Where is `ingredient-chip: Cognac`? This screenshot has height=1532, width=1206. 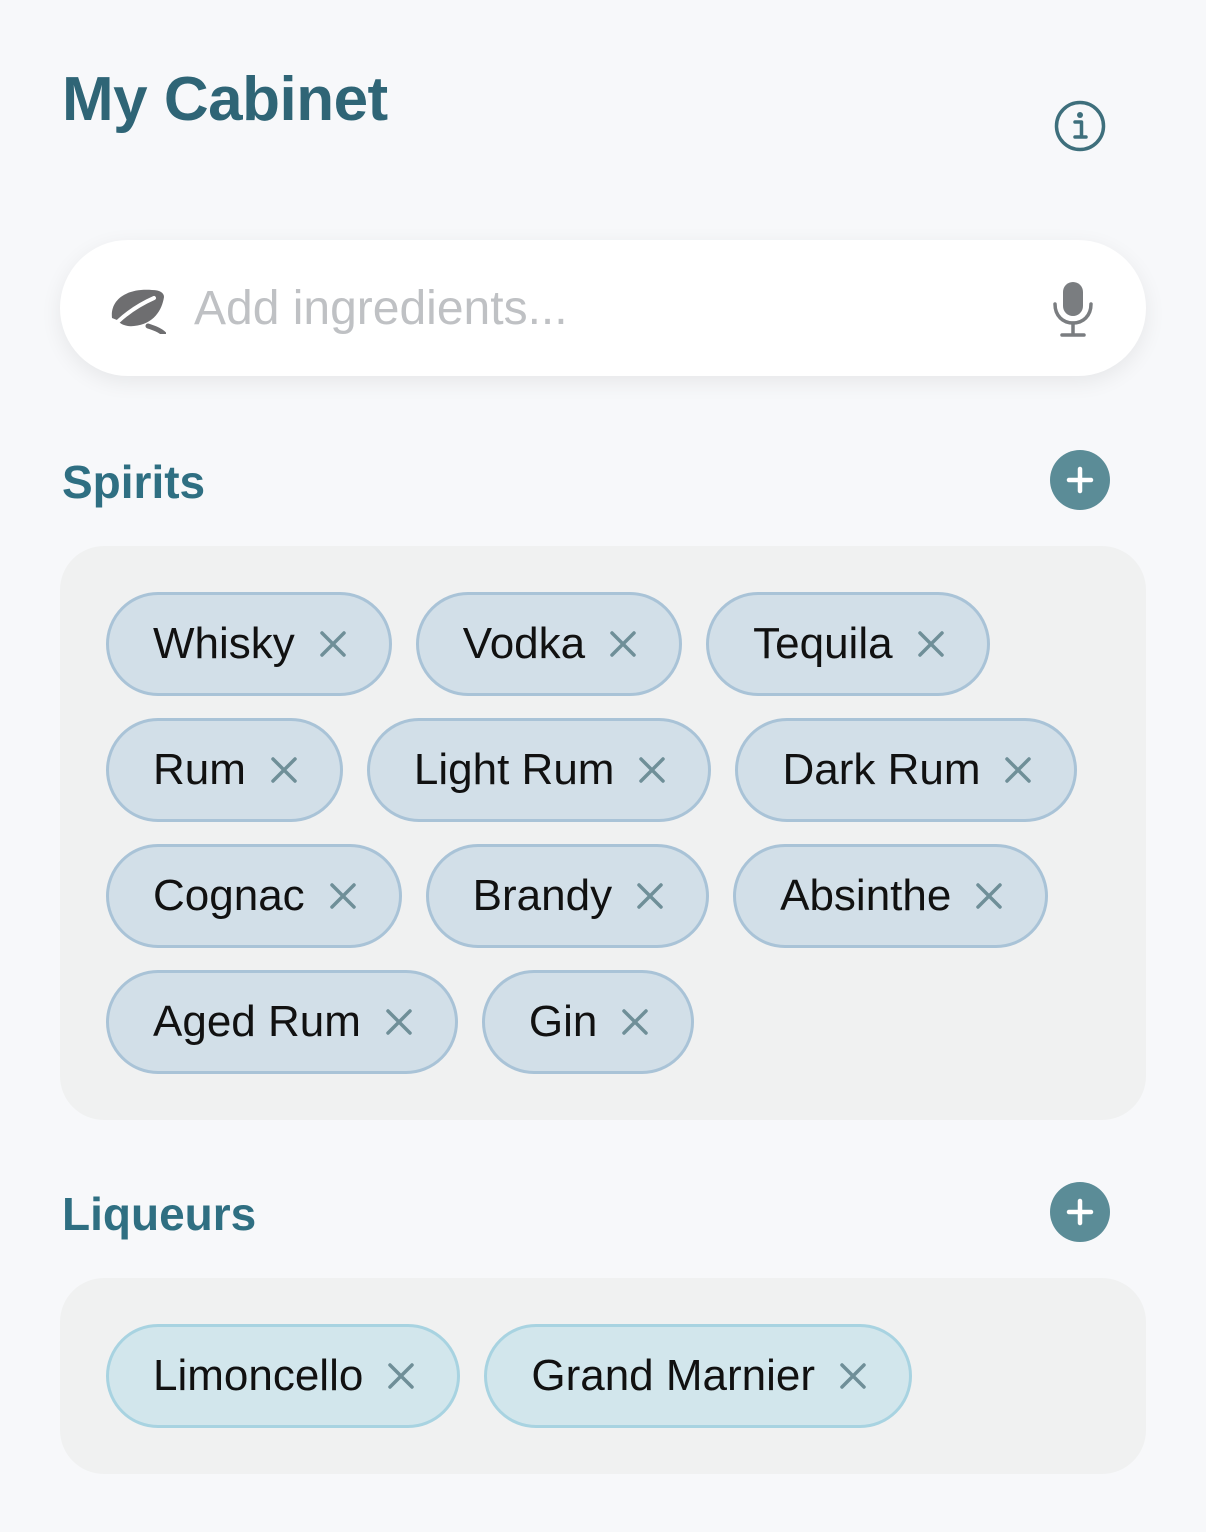 ingredient-chip: Cognac is located at coordinates (254, 896).